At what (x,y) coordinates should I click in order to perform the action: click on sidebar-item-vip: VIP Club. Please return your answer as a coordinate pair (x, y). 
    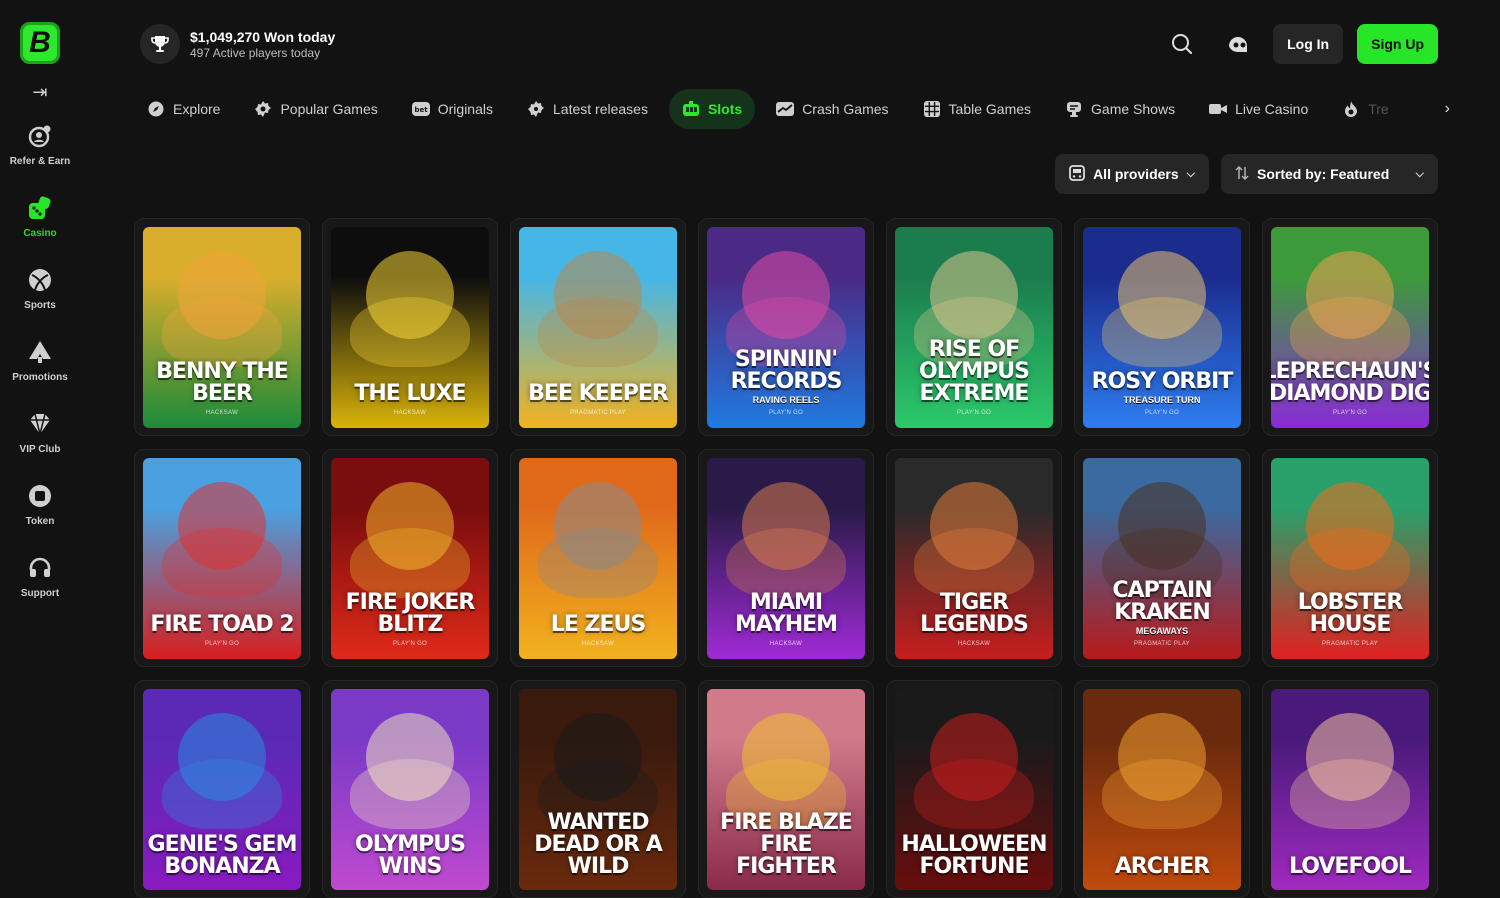
    Looking at the image, I should click on (40, 436).